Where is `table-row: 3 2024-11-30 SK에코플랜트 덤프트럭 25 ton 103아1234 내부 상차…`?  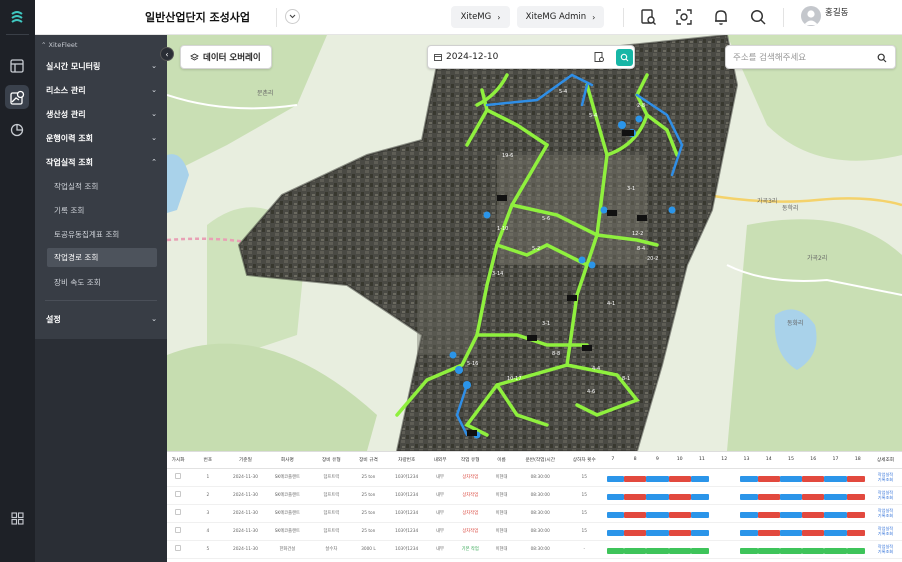 table-row: 3 2024-11-30 SK에코플랜트 덤프트럭 25 ton 103아1234 내부 상차… is located at coordinates (534, 513).